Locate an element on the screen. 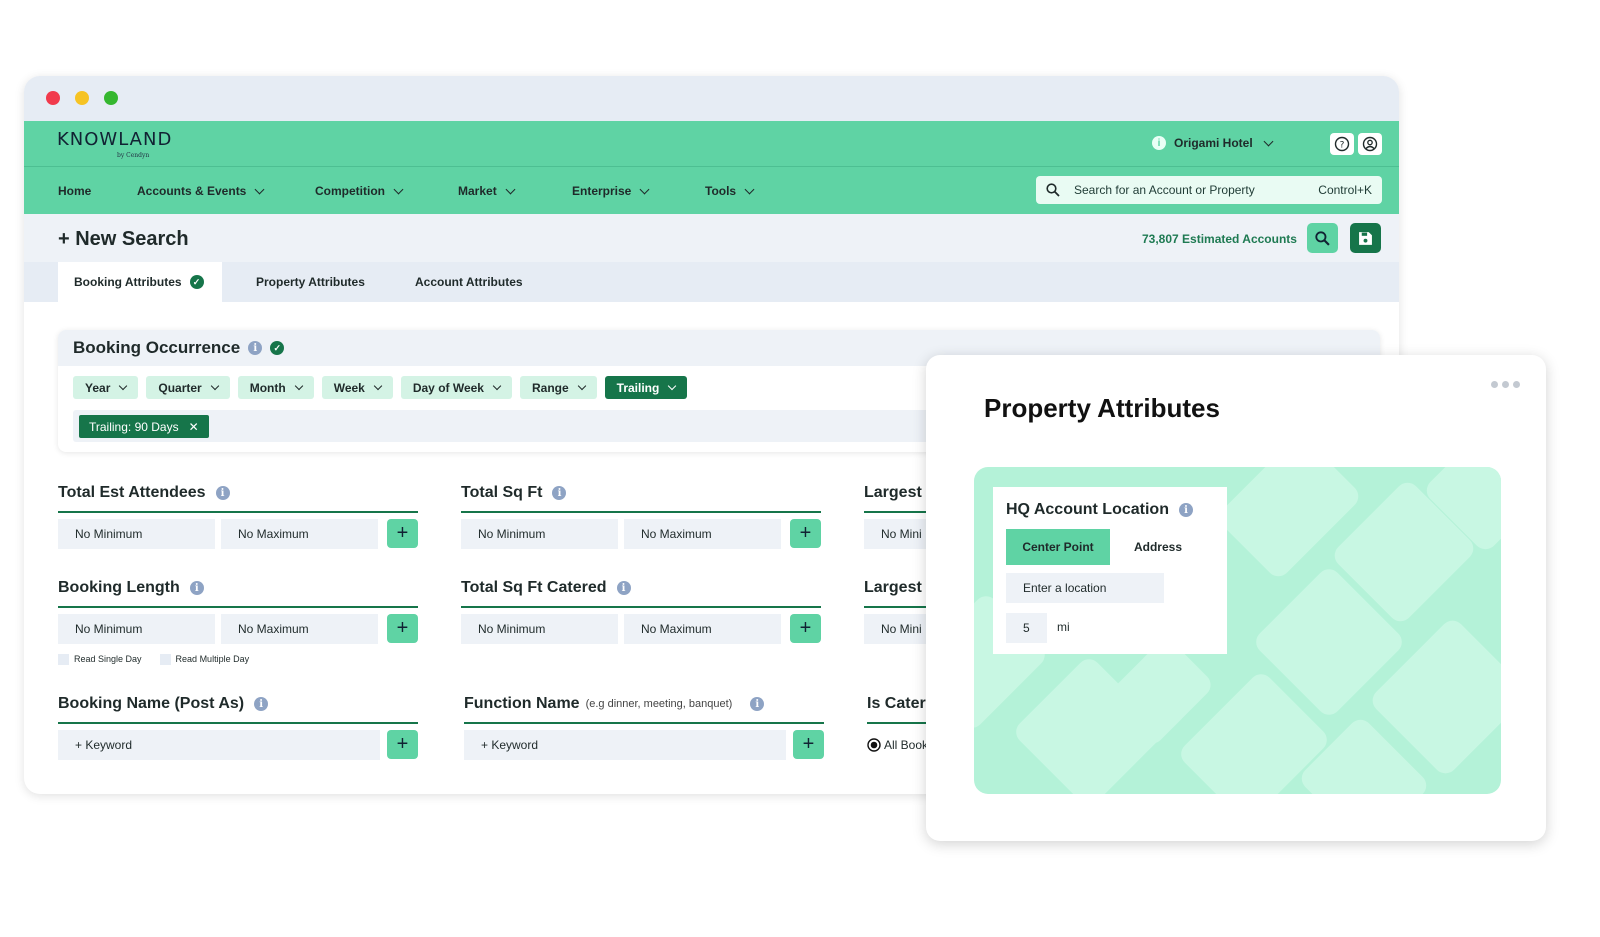 The height and width of the screenshot is (937, 1600). field-label: Total Sq Ft Catered is located at coordinates (534, 587).